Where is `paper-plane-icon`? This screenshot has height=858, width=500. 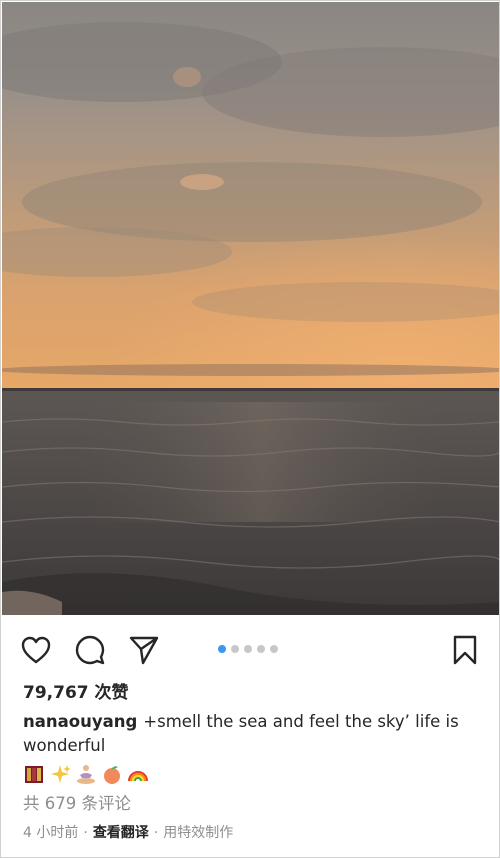
paper-plane-icon is located at coordinates (144, 650).